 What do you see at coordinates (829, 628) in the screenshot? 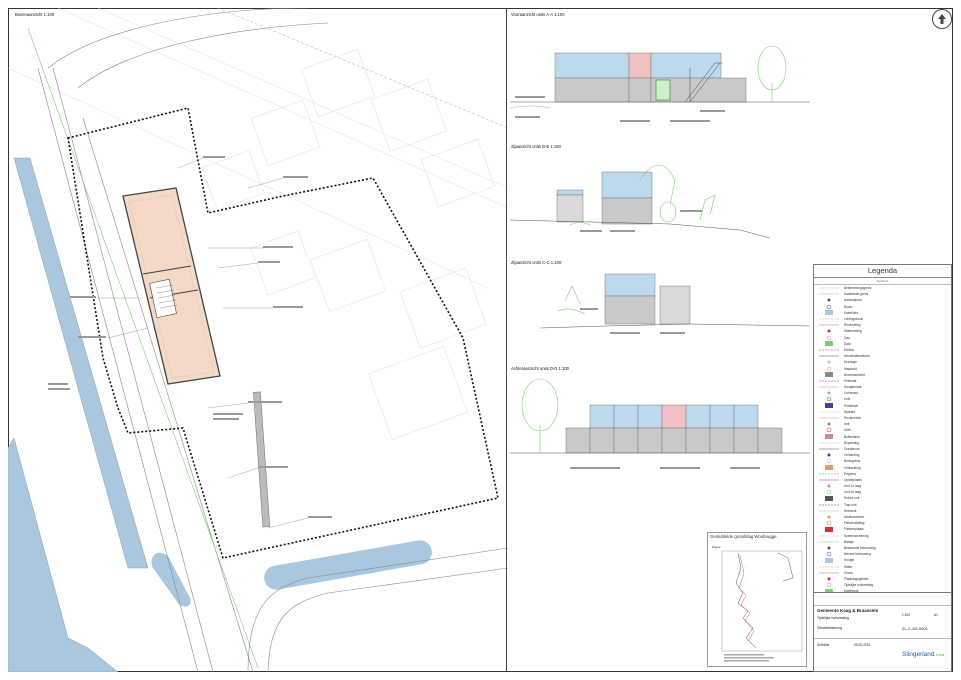
I see `drawing-title: Situatietekening` at bounding box center [829, 628].